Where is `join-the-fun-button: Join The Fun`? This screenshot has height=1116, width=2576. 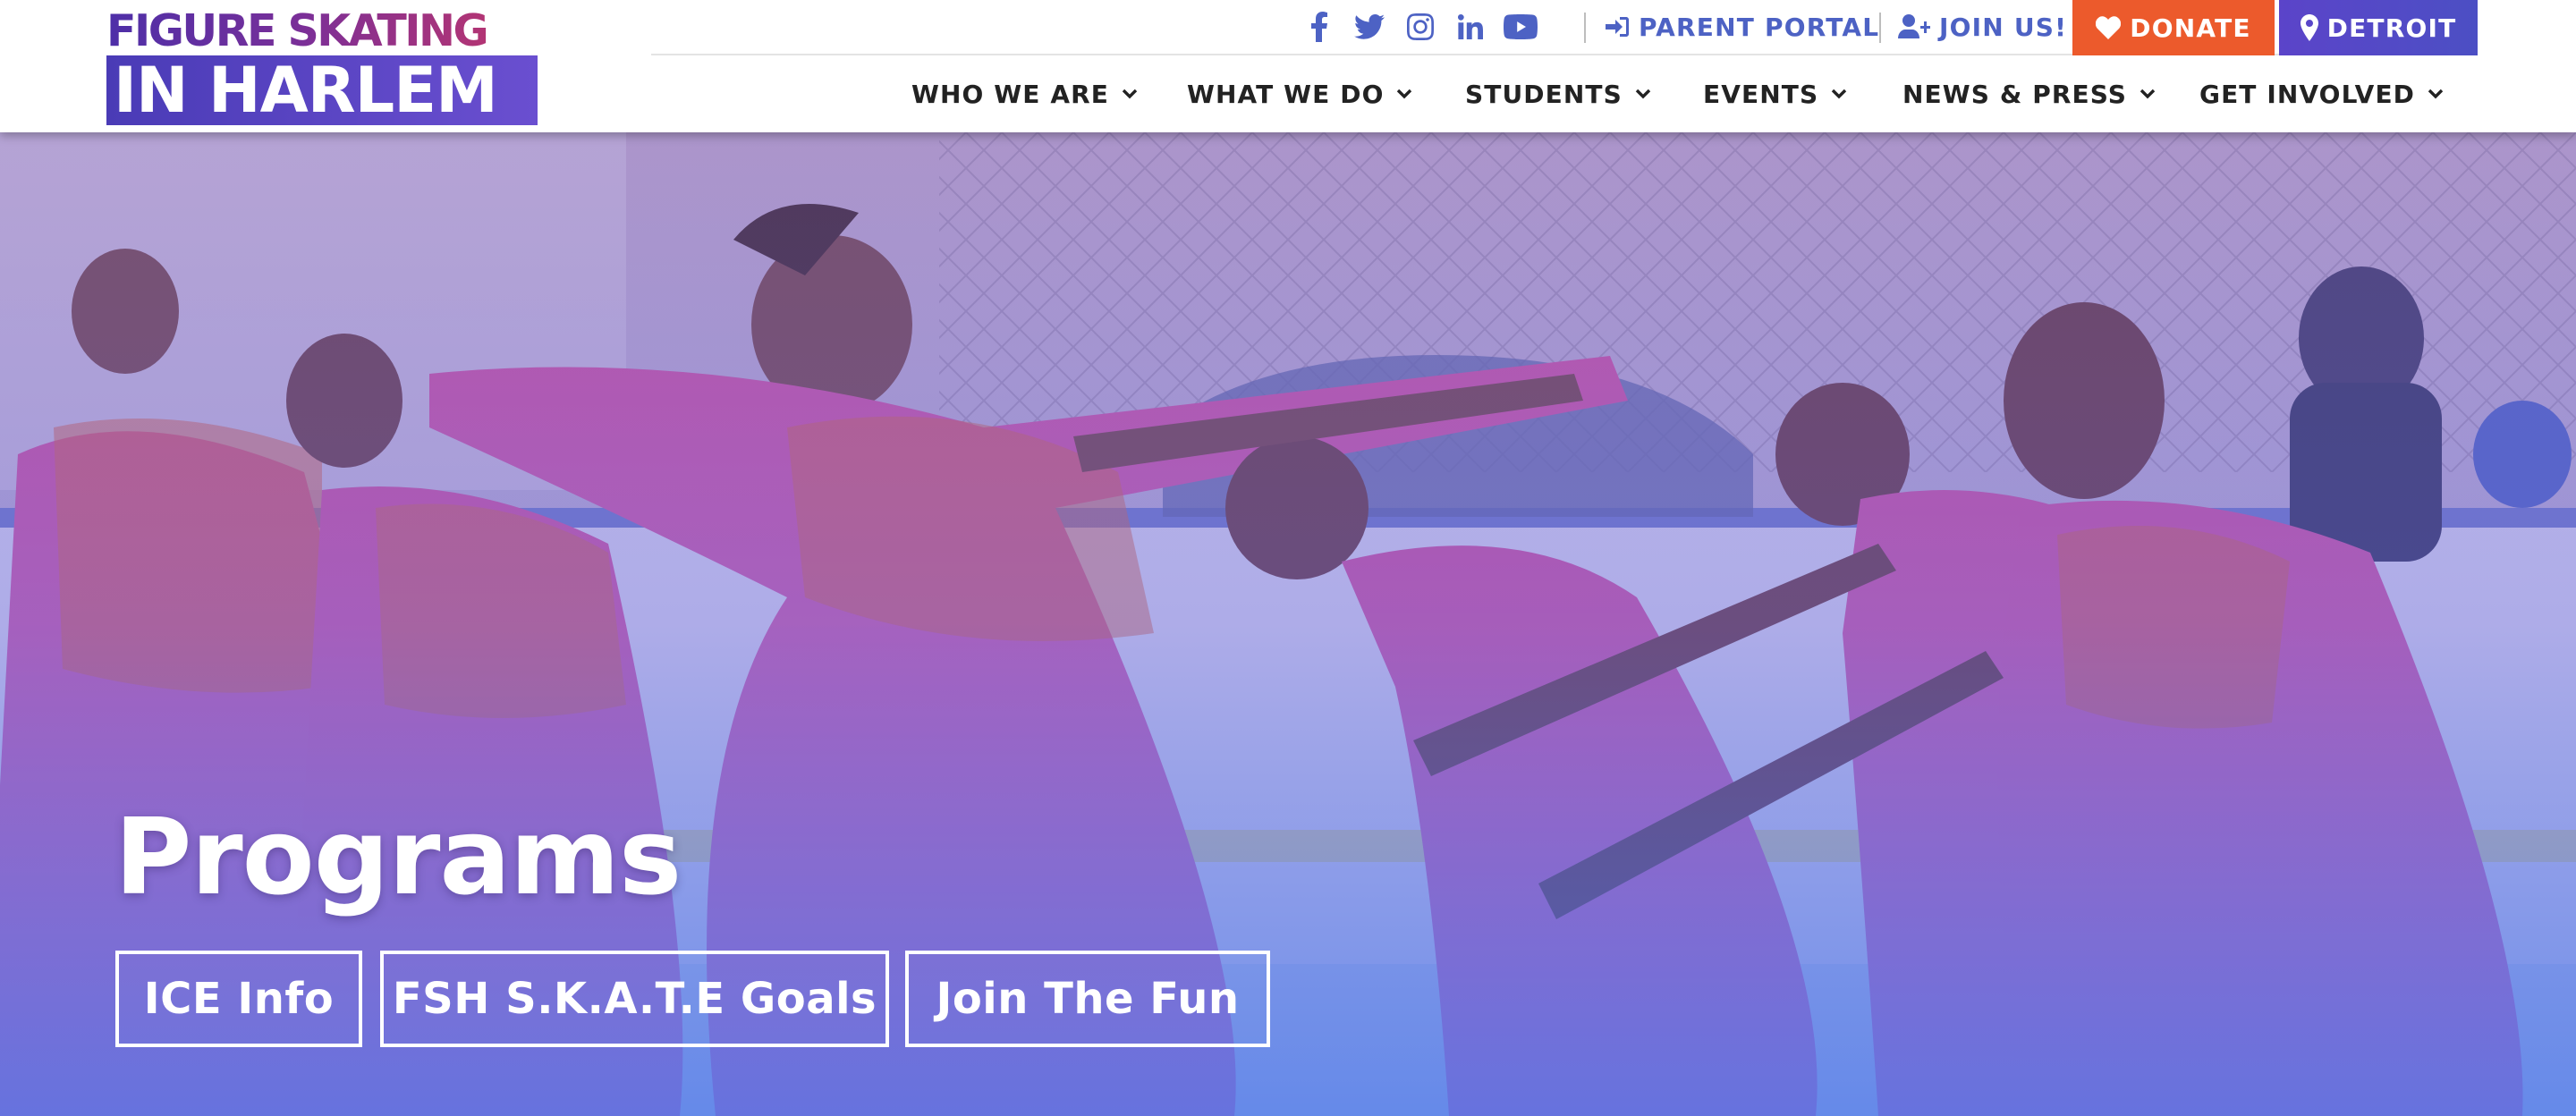
join-the-fun-button: Join The Fun is located at coordinates (1087, 999).